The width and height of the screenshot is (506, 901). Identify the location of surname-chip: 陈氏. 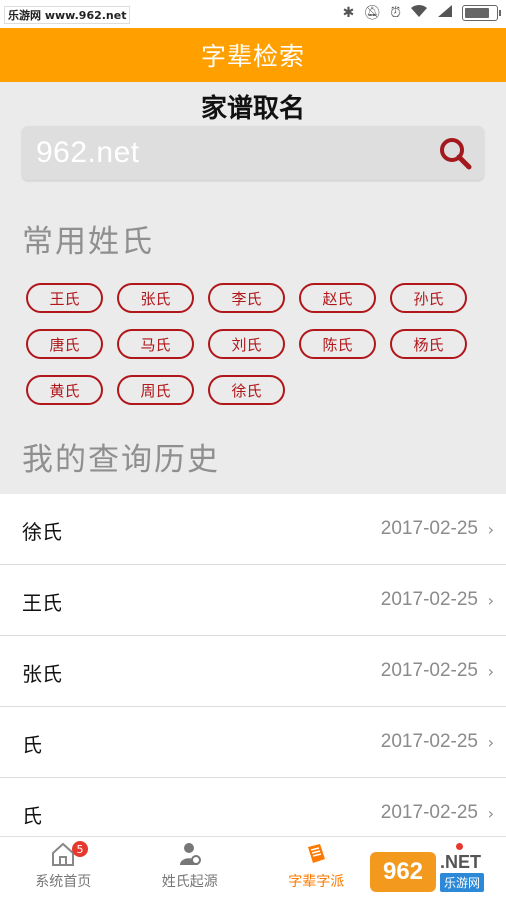
(337, 344).